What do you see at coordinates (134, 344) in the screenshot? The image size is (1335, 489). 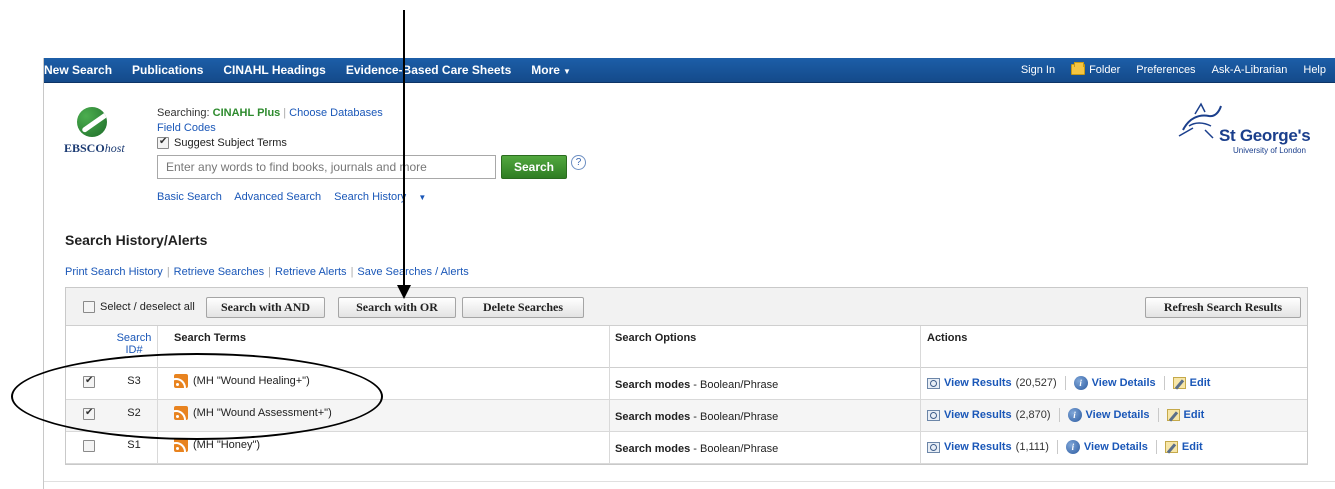 I see `column-header-search-id: Search ID#` at bounding box center [134, 344].